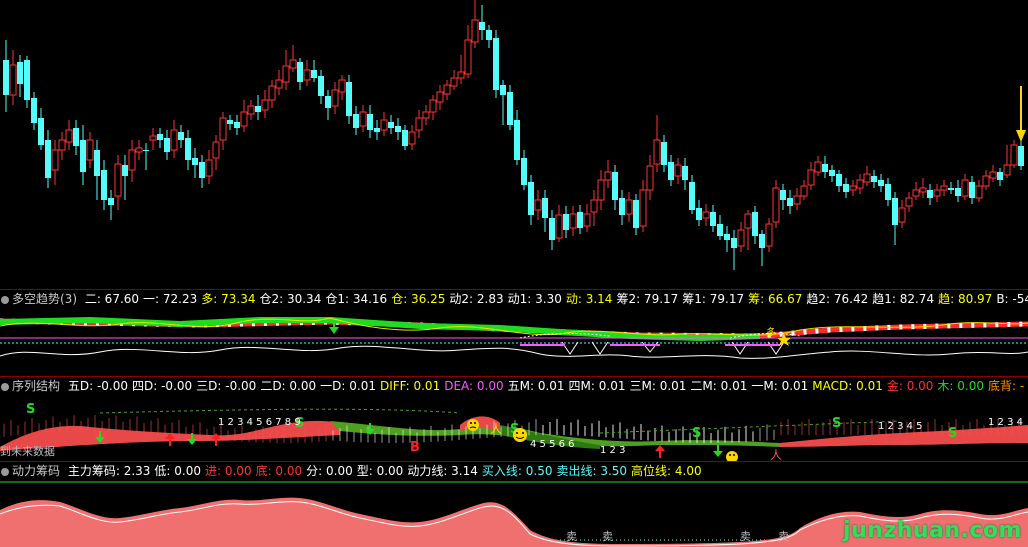  Describe the element at coordinates (775, 299) in the screenshot. I see `duokong-header-item: 筹: 66.67` at that location.